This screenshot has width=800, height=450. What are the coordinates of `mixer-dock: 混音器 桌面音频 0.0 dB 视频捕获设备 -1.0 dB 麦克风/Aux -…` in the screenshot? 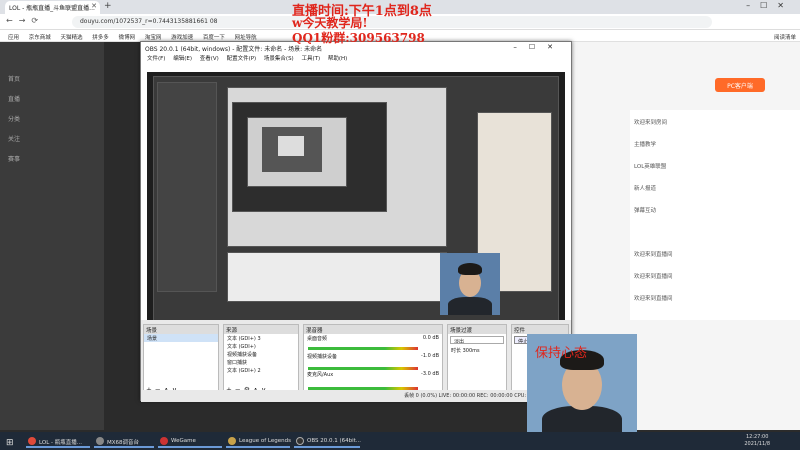 It's located at (373, 360).